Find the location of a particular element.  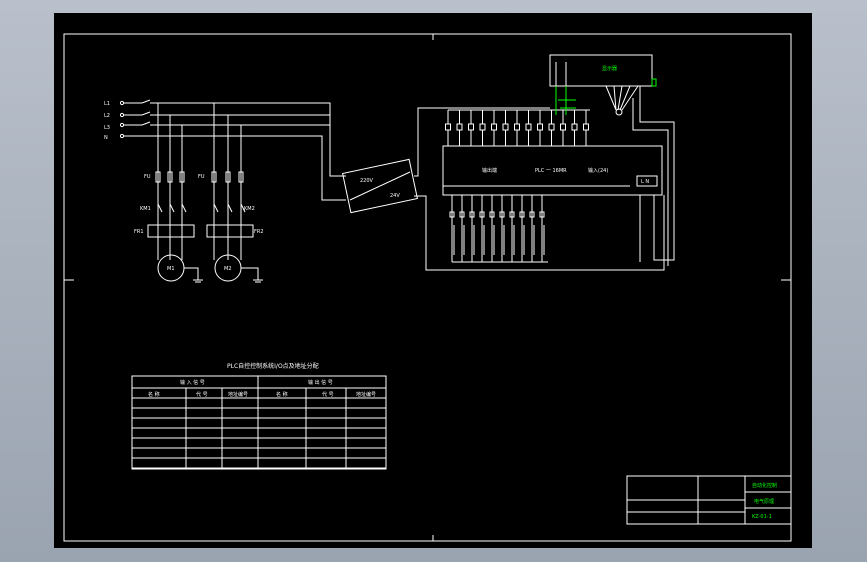

svg-text: FR2 is located at coordinates (259, 232).